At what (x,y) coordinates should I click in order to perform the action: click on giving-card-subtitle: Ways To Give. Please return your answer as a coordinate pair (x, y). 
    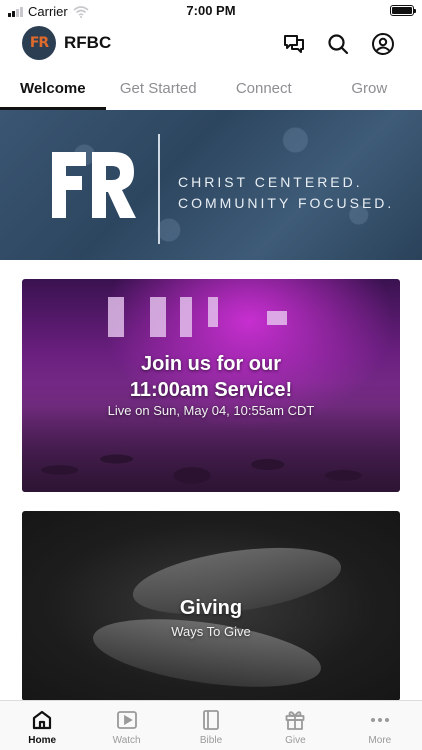
    Looking at the image, I should click on (211, 631).